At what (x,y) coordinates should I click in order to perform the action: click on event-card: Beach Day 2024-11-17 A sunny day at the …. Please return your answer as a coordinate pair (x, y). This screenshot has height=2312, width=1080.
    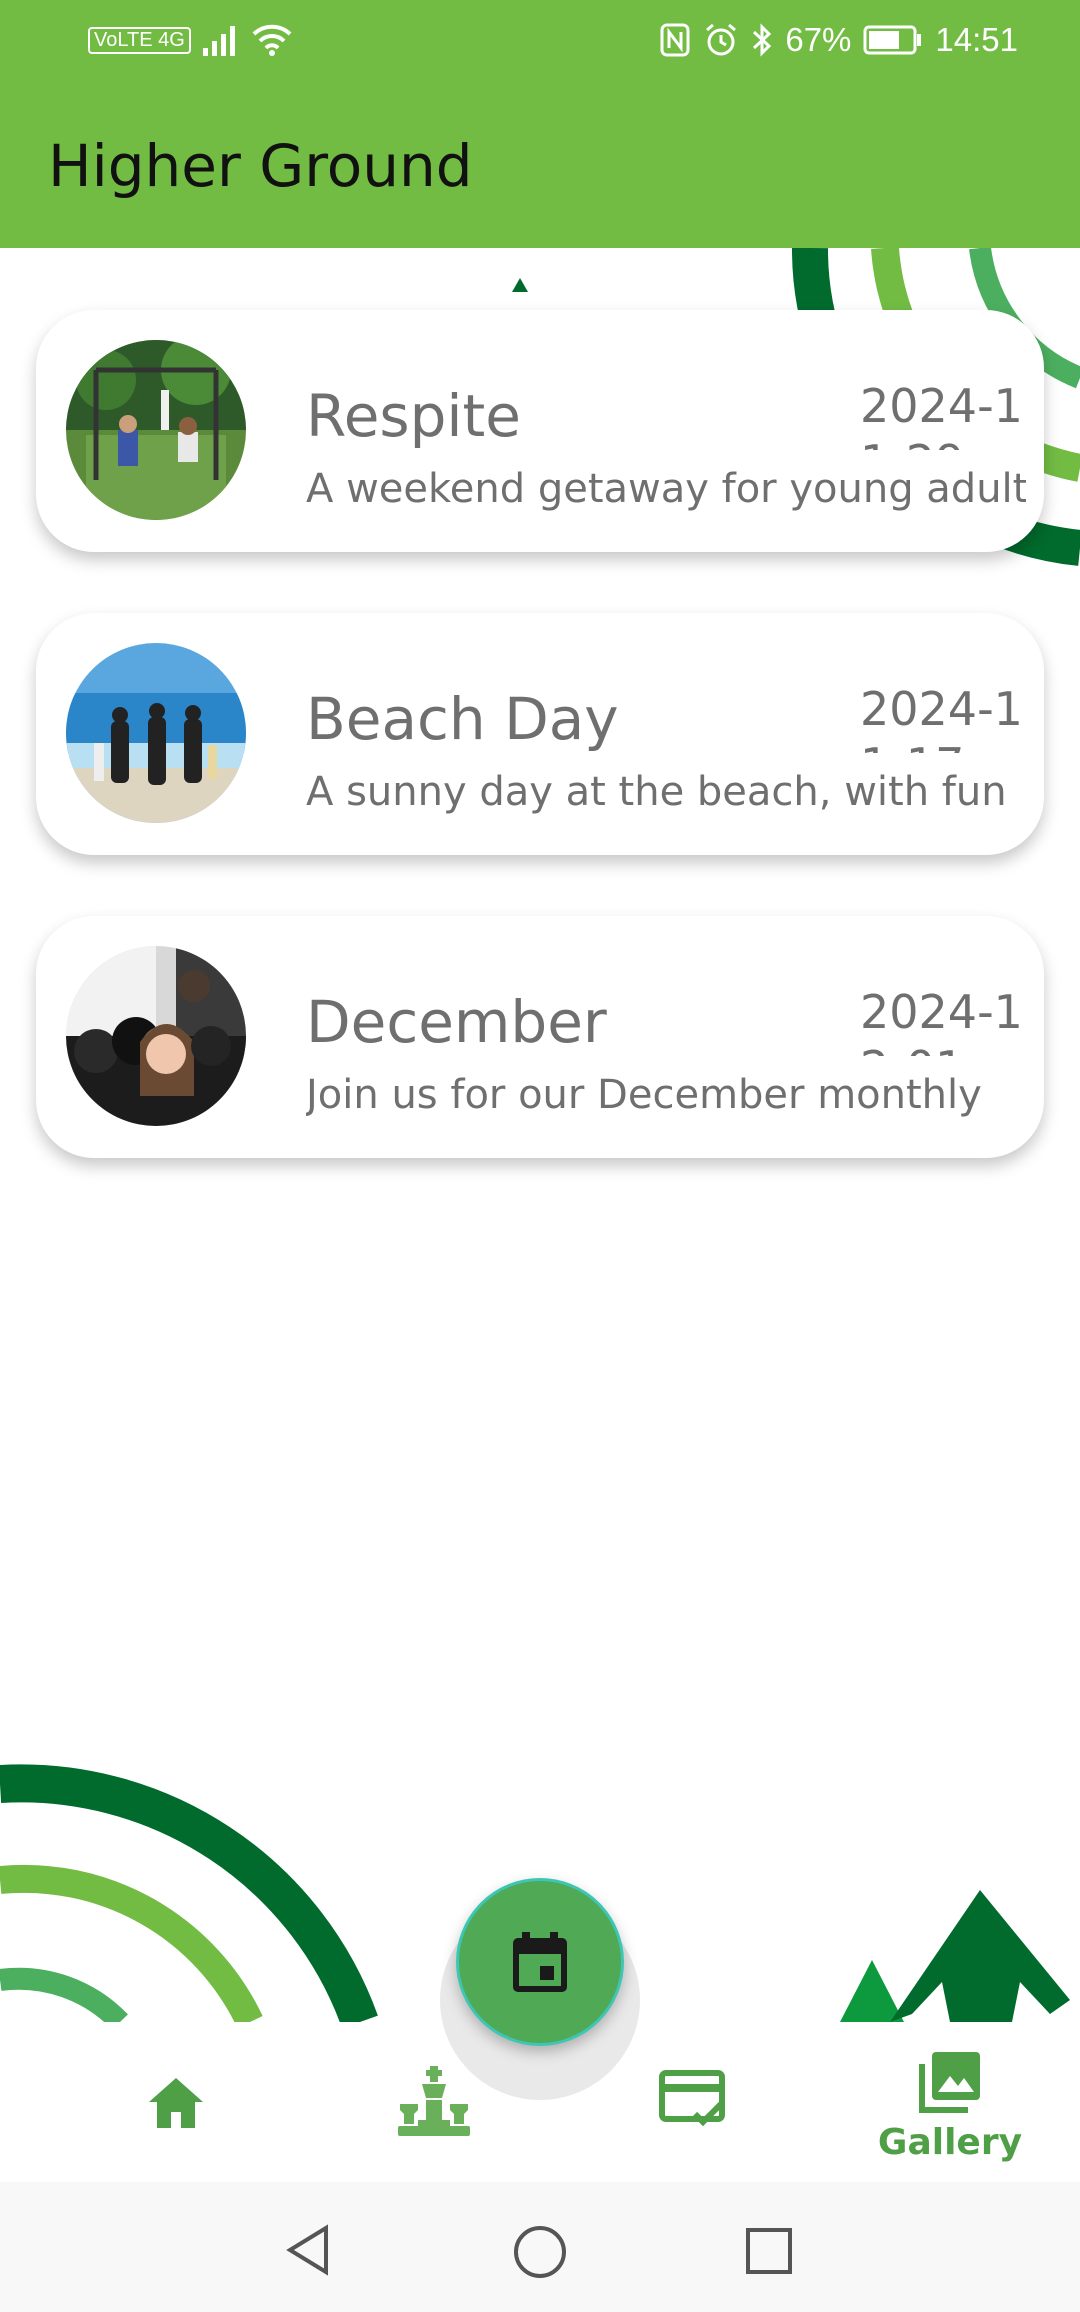
    Looking at the image, I should click on (540, 734).